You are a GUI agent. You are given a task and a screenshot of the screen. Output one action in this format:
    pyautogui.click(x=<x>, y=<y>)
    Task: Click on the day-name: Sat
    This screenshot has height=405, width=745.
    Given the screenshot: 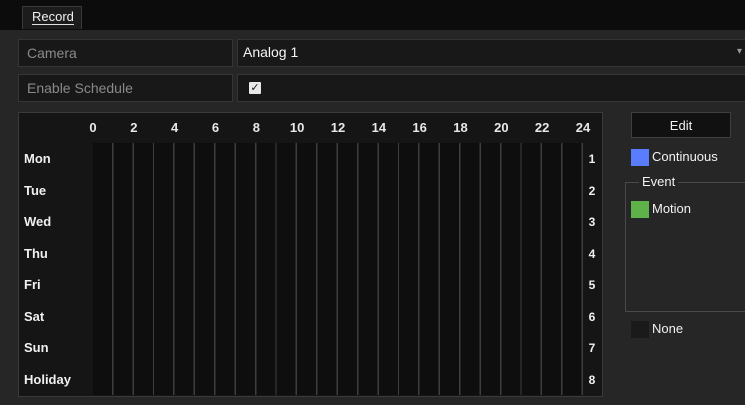 What is the action you would take?
    pyautogui.click(x=34, y=316)
    